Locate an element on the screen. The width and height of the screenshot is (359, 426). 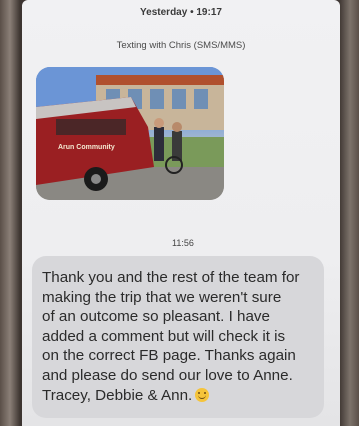
message-line: making the trip that we weren't sure is located at coordinates (162, 297).